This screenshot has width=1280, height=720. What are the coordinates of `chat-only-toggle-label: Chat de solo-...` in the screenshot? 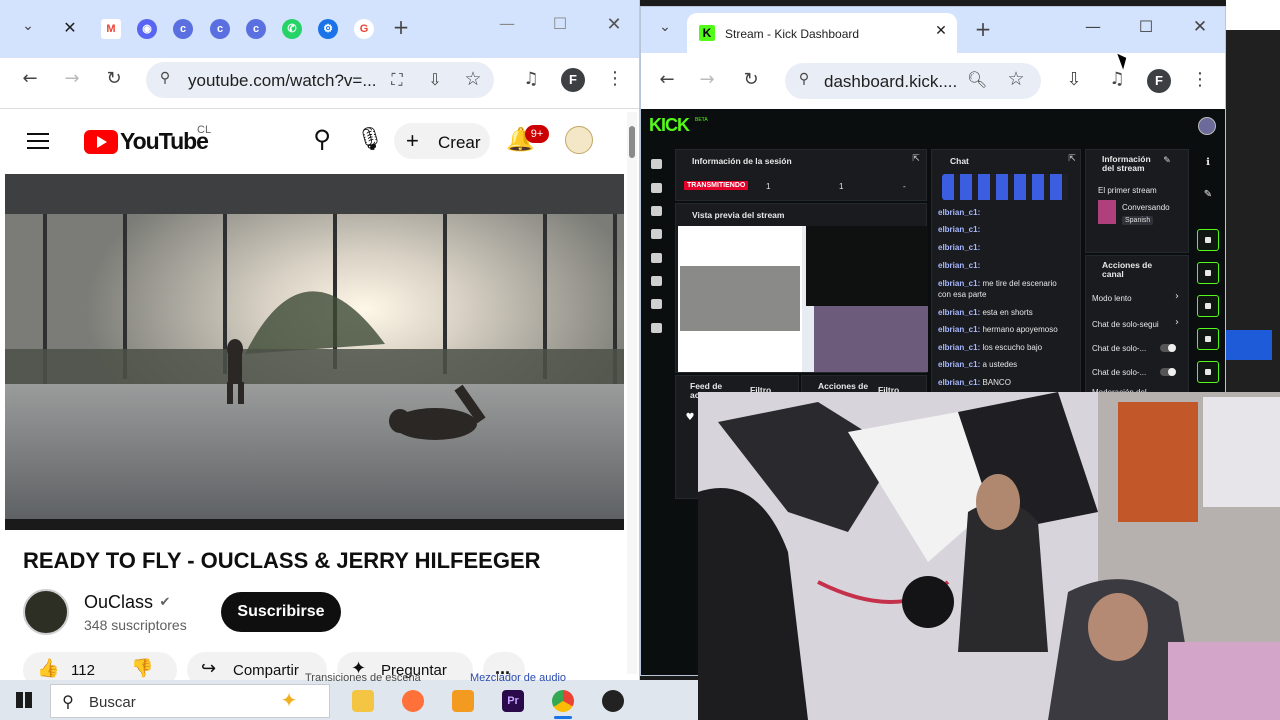 It's located at (1119, 348).